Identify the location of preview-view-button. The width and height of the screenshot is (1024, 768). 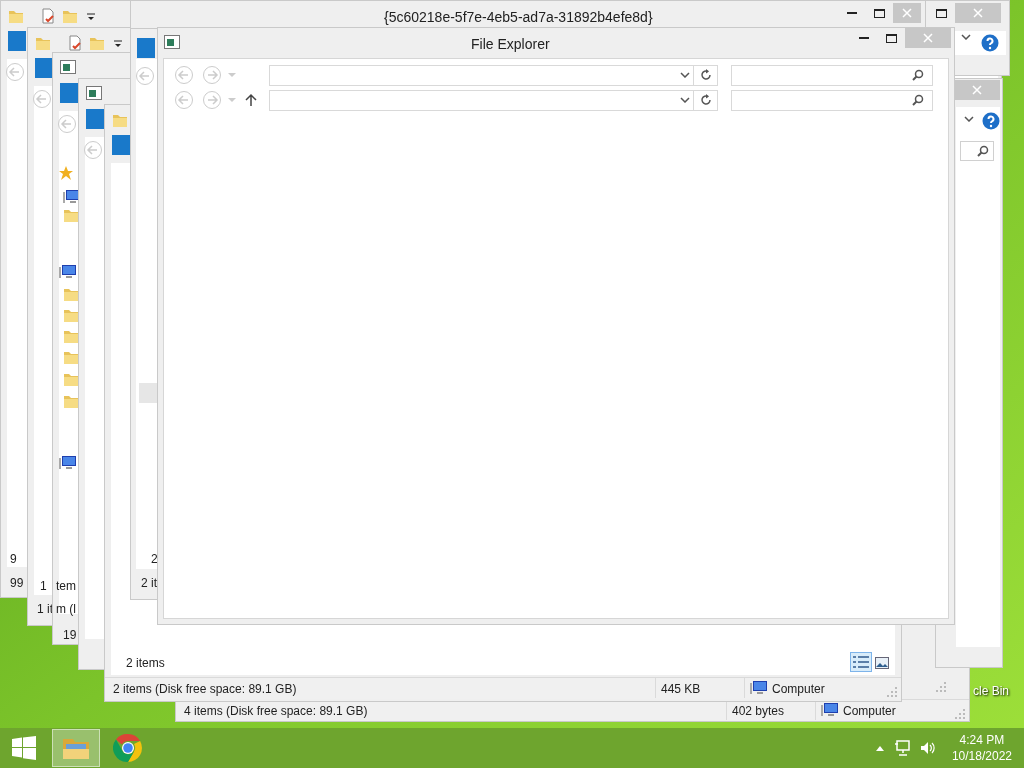
(882, 663).